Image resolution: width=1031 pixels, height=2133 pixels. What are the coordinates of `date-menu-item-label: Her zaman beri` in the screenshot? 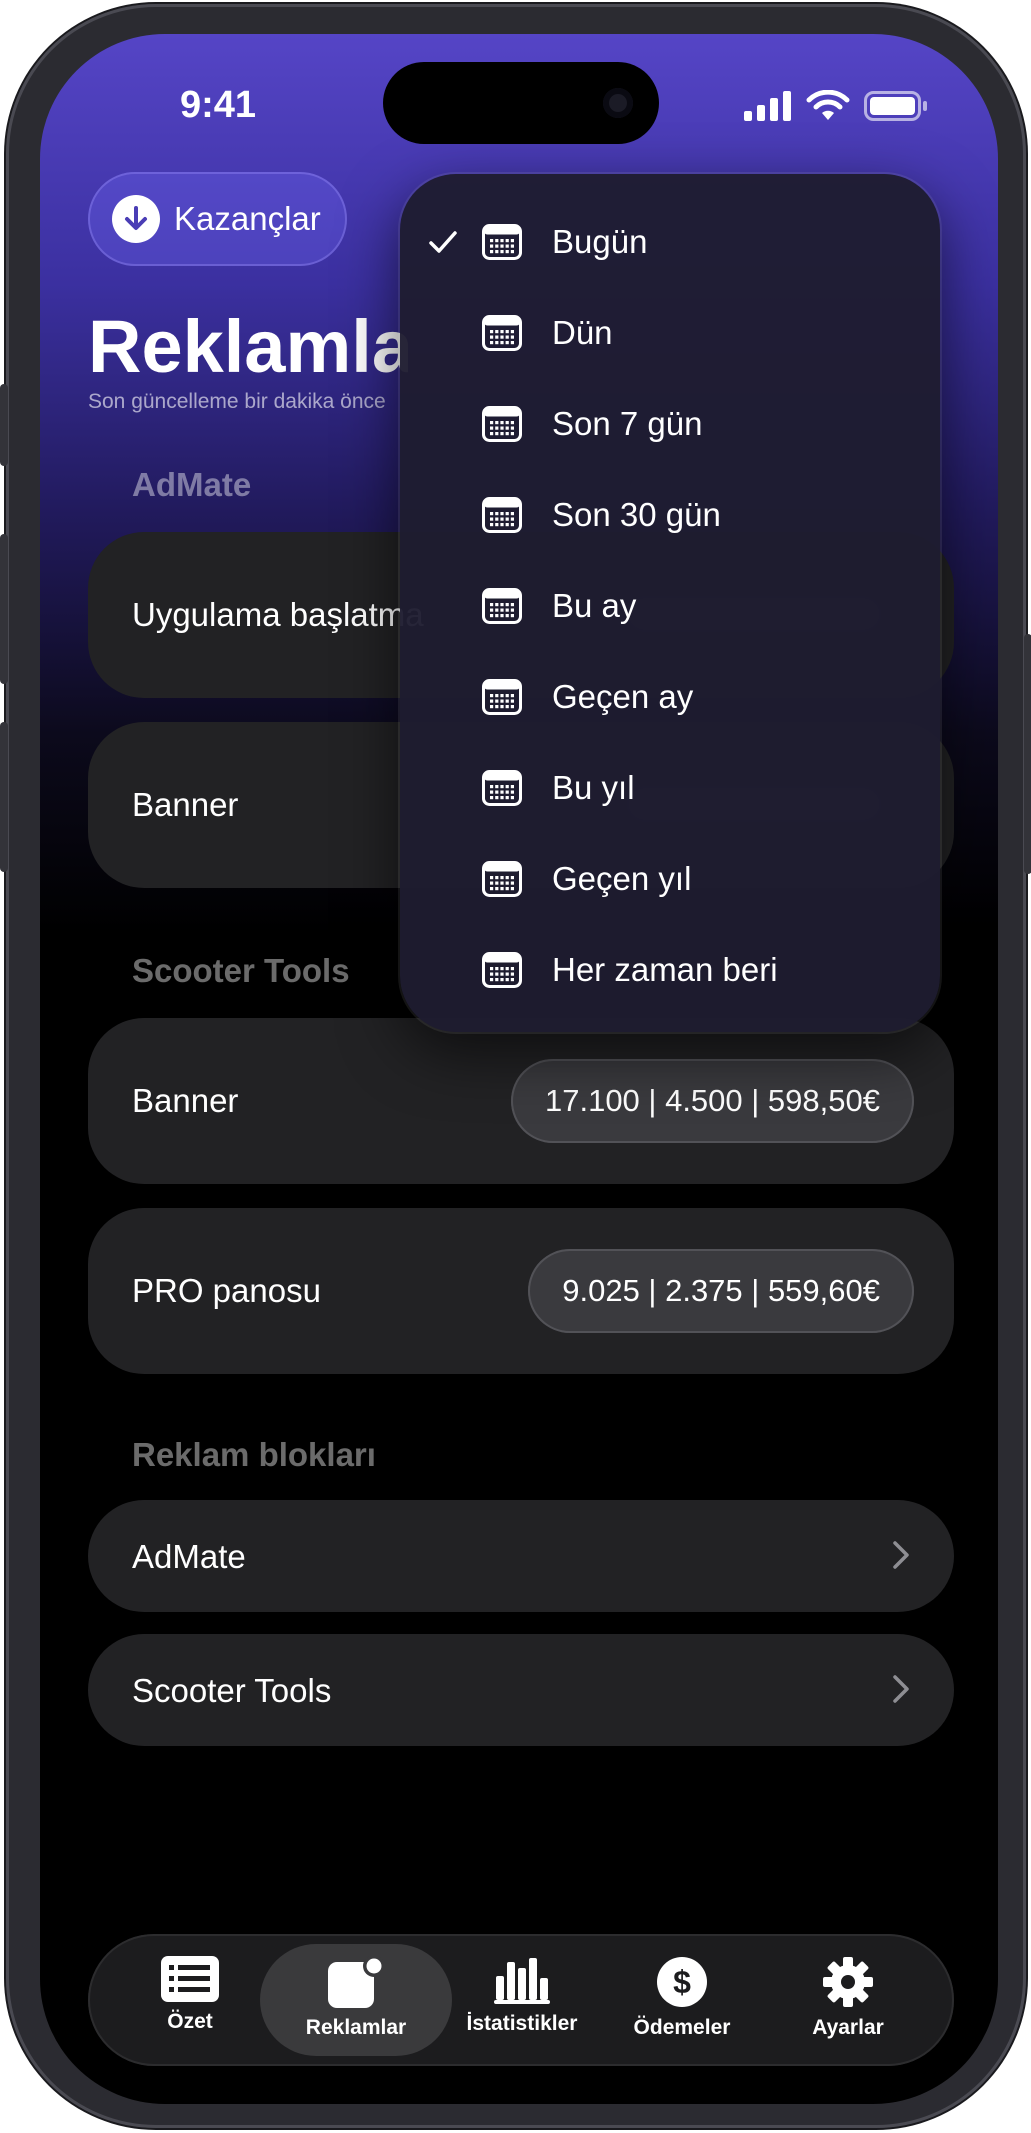 It's located at (665, 969).